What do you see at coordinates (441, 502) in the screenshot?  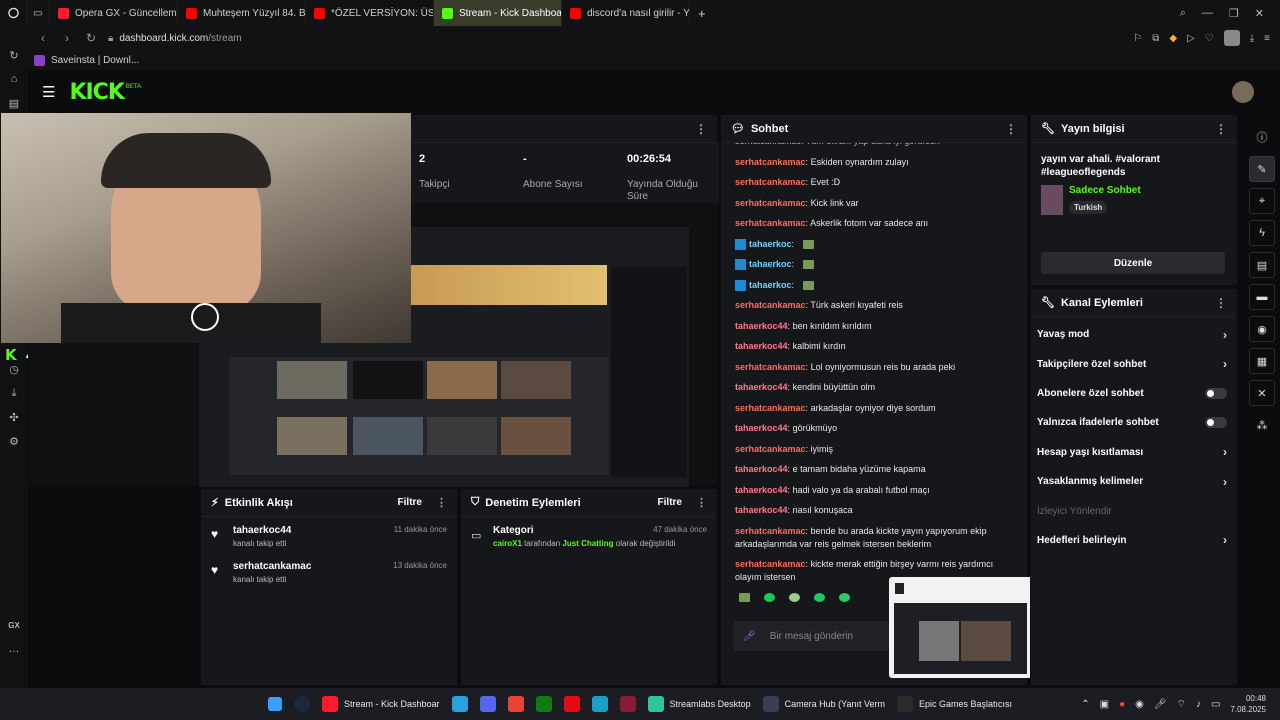 I see `activity-menu-icon: ⋮` at bounding box center [441, 502].